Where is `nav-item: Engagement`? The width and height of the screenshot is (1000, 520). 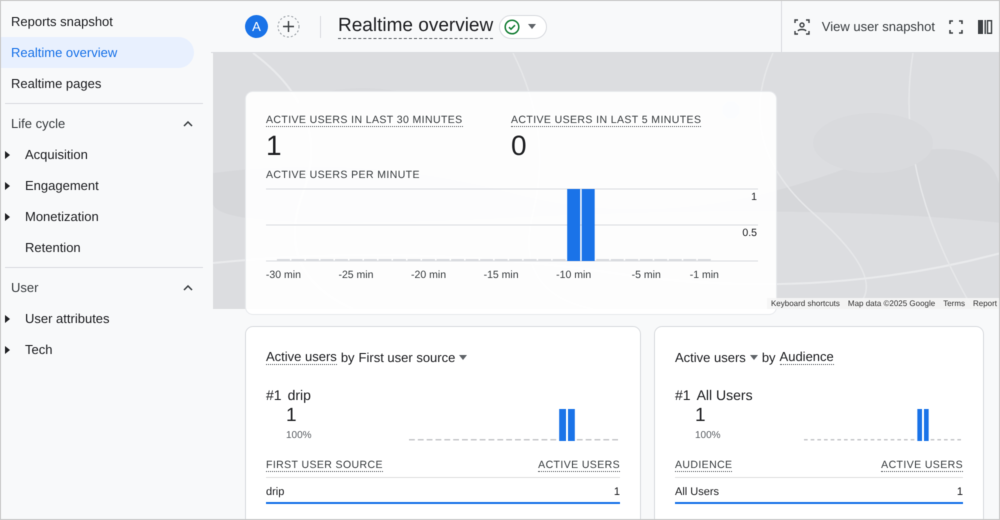 nav-item: Engagement is located at coordinates (58, 185).